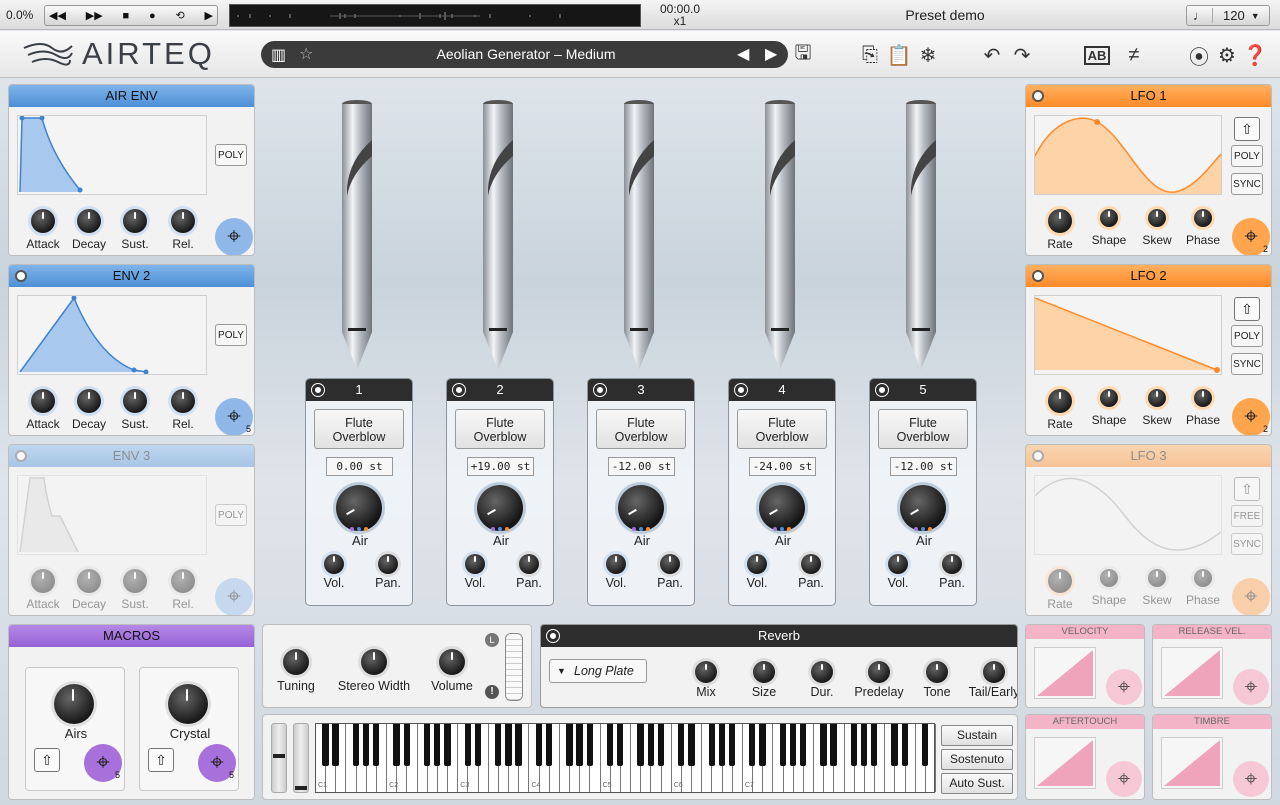  What do you see at coordinates (500, 466) in the screenshot?
I see `semitone-field: +19.00 st` at bounding box center [500, 466].